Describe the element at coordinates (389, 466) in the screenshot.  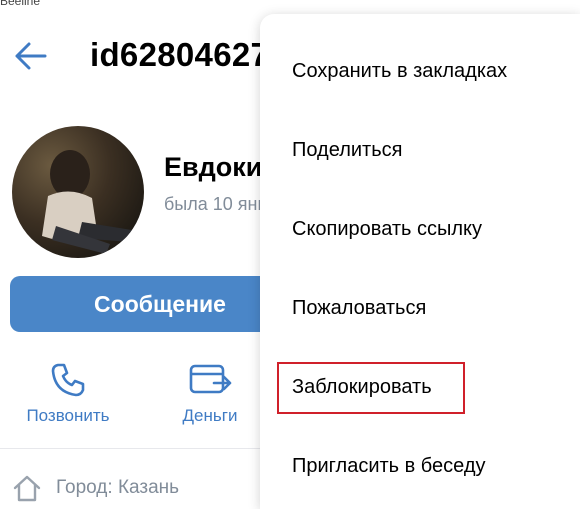
I see `menu-item-invite-chat: Пригласить в беседу` at that location.